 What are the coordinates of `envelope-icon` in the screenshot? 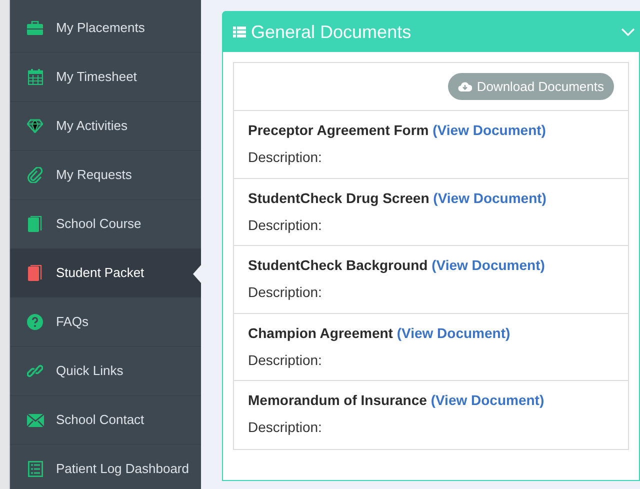 It's located at (35, 420).